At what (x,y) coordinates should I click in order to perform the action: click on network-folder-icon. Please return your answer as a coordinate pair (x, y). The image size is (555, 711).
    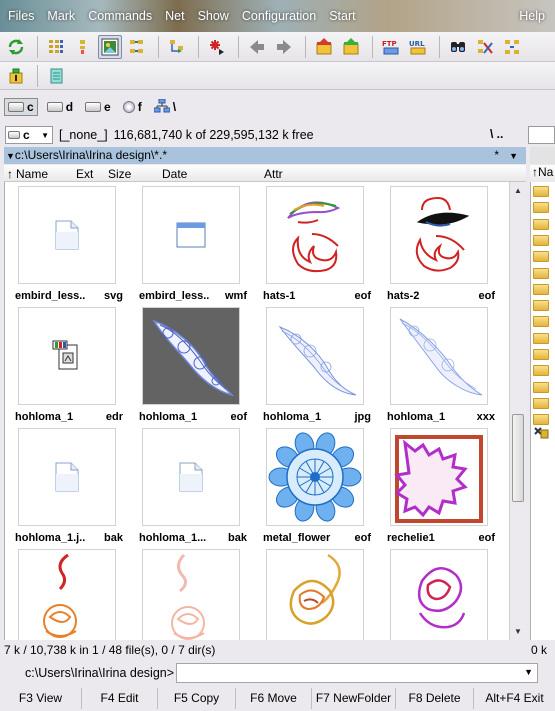
    Looking at the image, I should click on (541, 434).